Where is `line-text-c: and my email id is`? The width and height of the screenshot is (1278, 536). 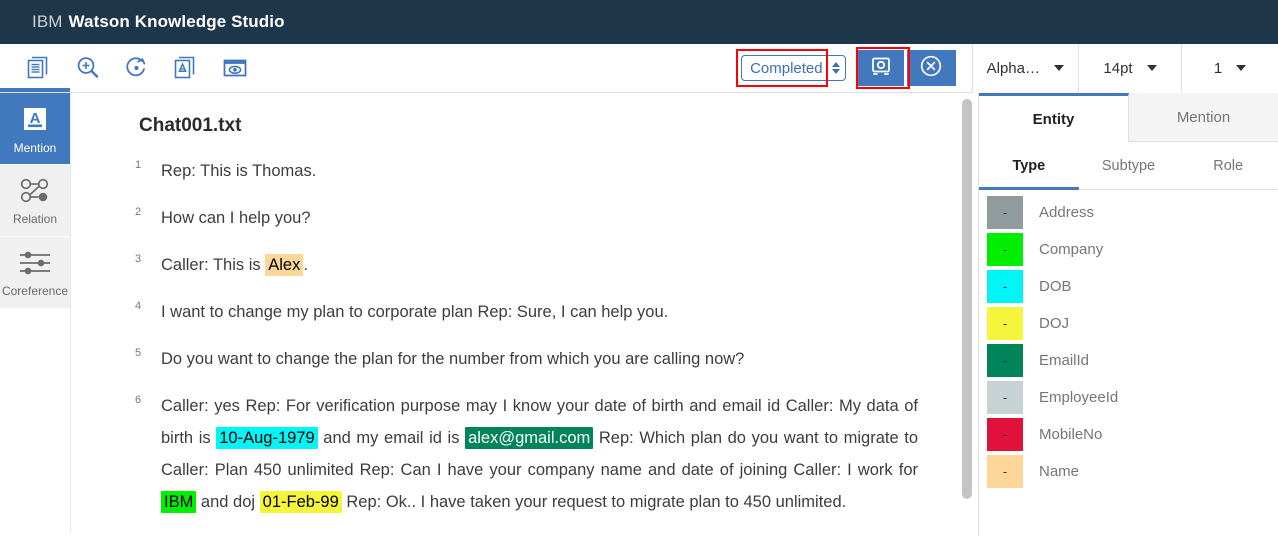
line-text-c: and my email id is is located at coordinates (391, 438).